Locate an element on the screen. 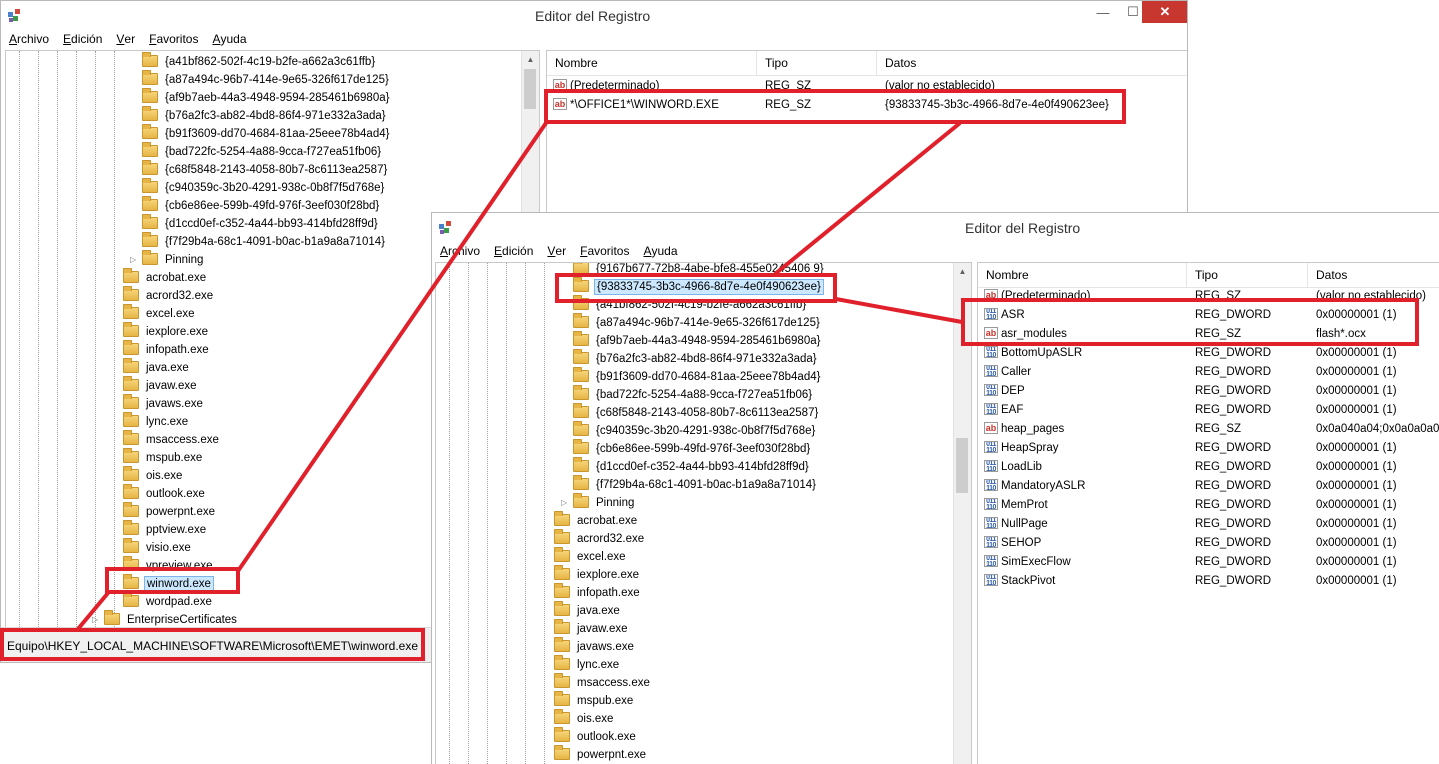 This screenshot has height=764, width=1439. value-row: 011 110 SEHOP REG_DWORD 0x00000001 (1) is located at coordinates (1208, 543).